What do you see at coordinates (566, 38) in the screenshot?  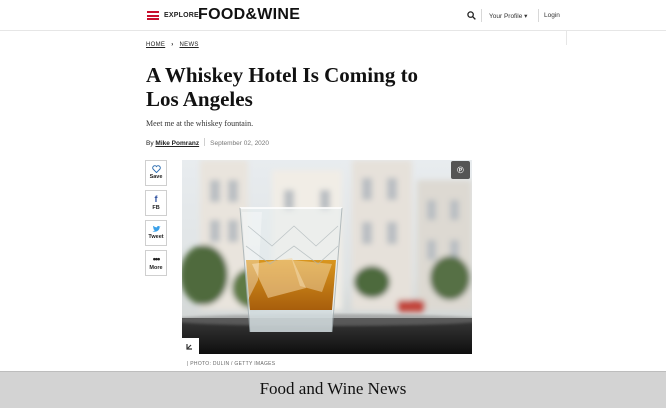 I see `layout-rule` at bounding box center [566, 38].